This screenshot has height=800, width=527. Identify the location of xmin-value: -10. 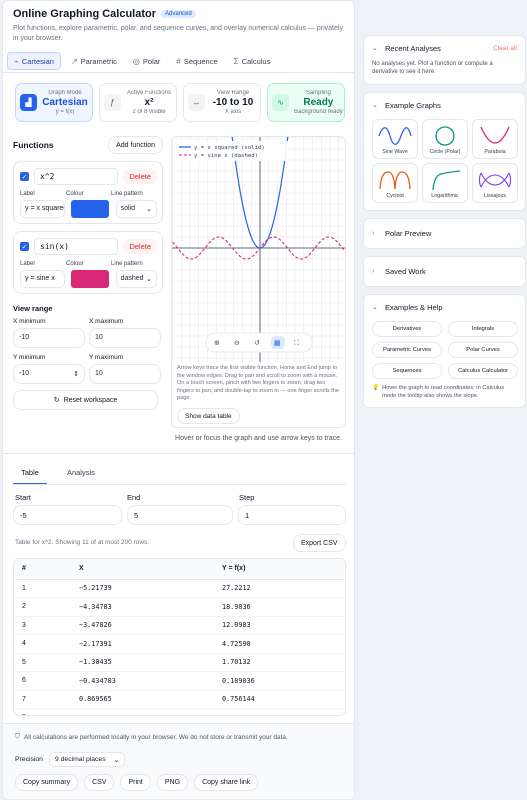
(24, 337).